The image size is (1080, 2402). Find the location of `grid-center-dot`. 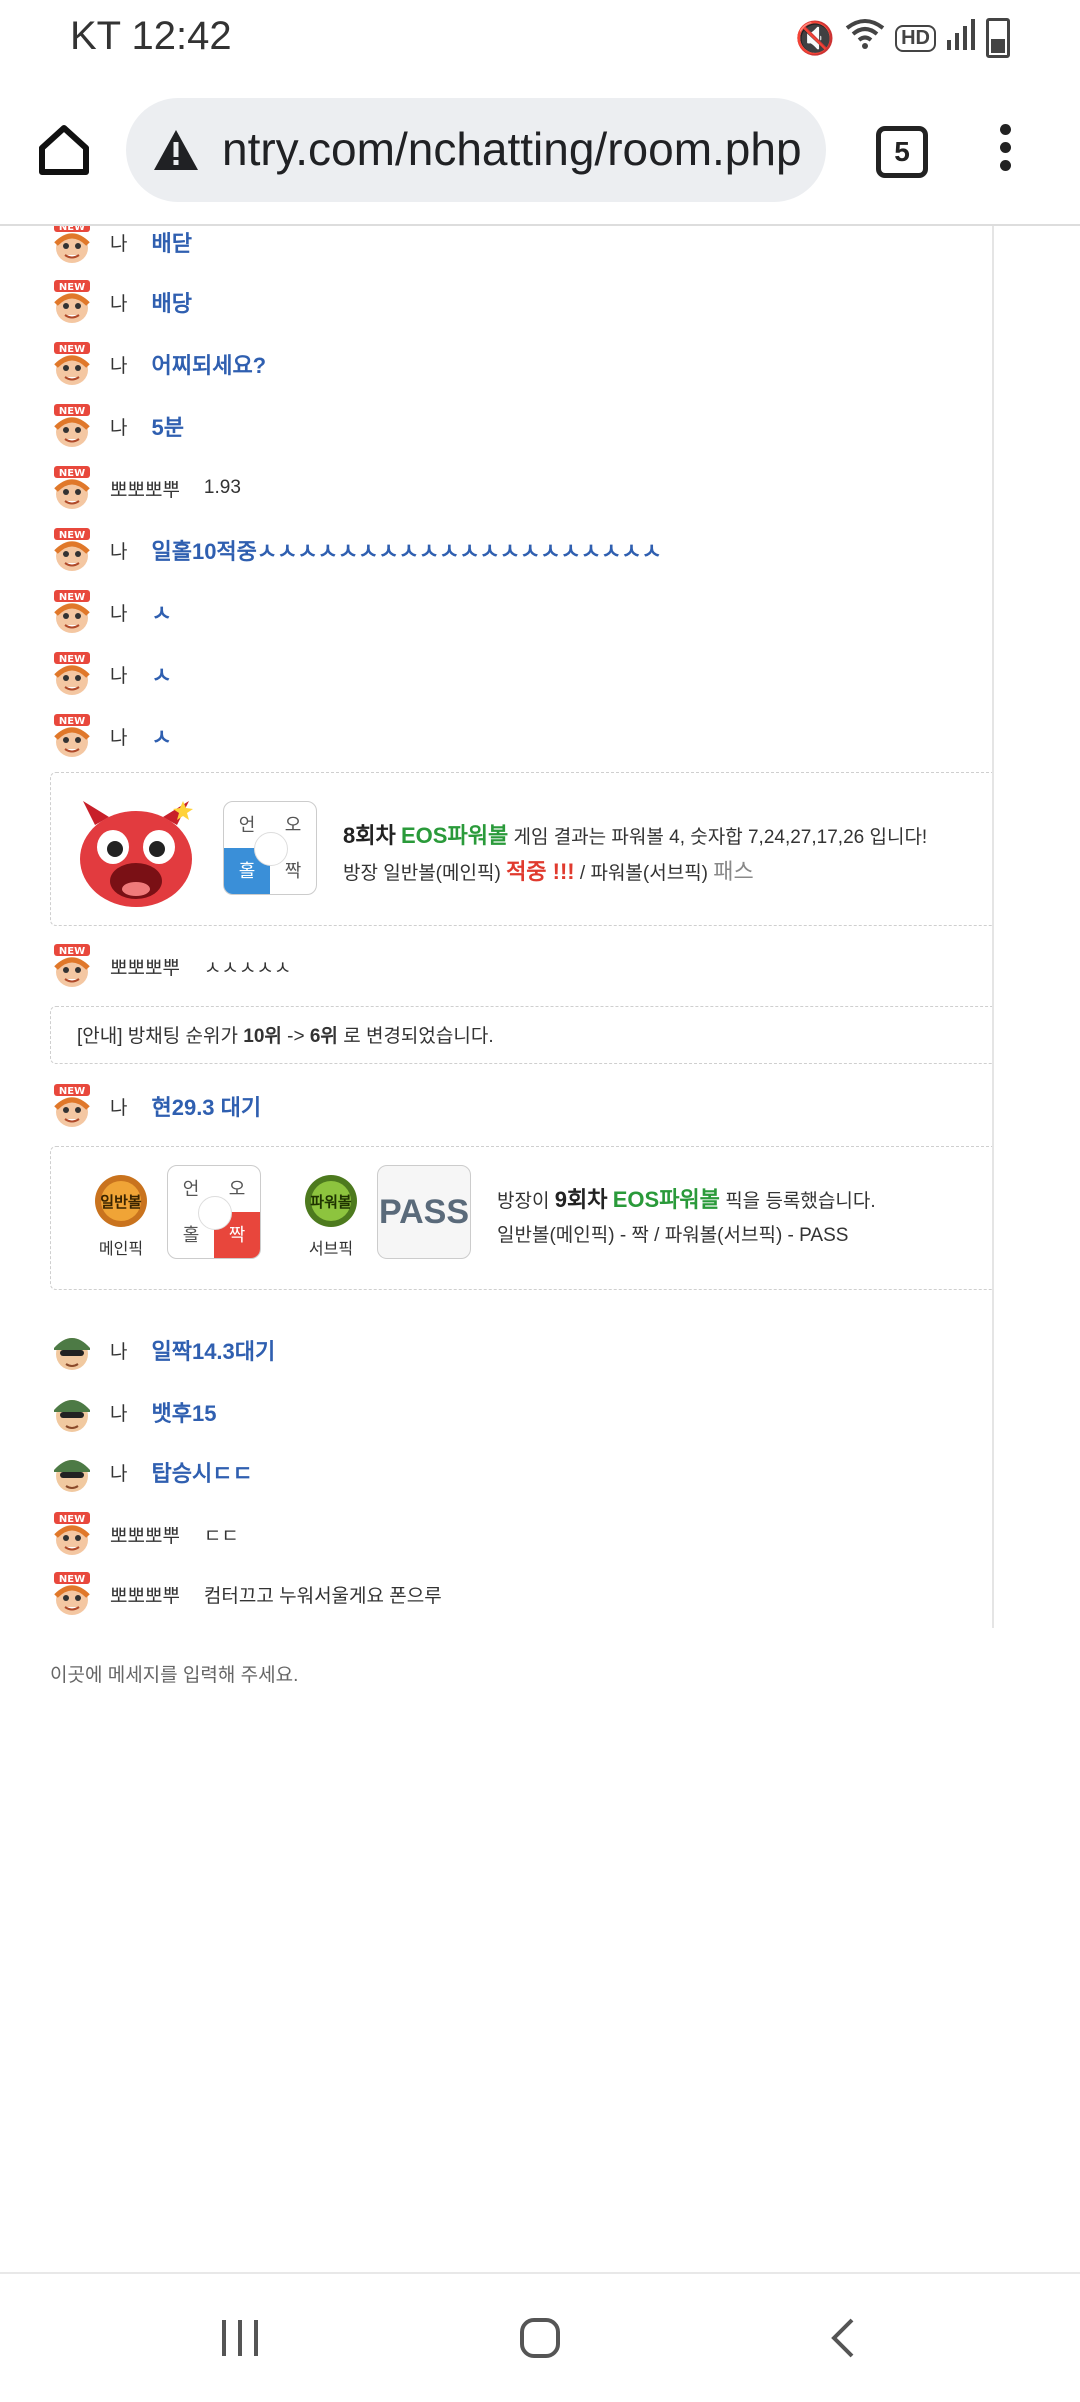

grid-center-dot is located at coordinates (215, 1213).